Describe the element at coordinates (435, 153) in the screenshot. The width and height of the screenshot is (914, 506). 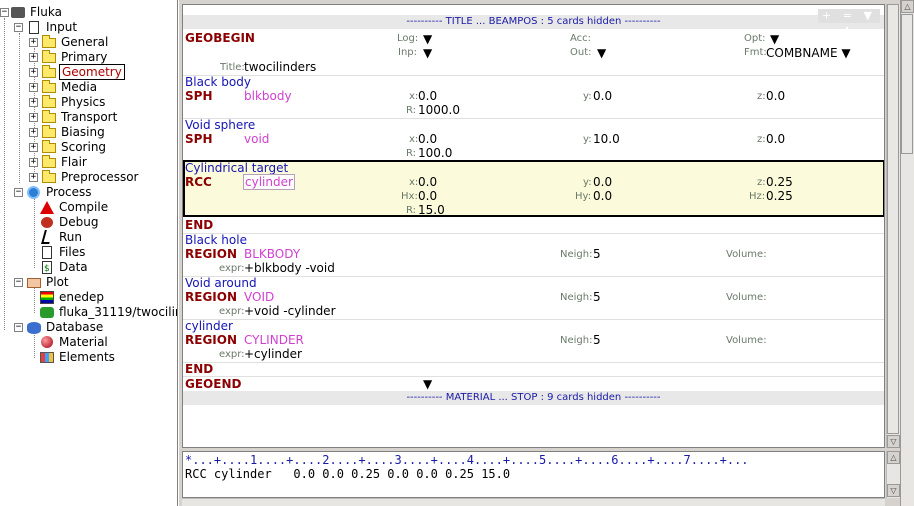
I see `radius-field: 100.0` at that location.